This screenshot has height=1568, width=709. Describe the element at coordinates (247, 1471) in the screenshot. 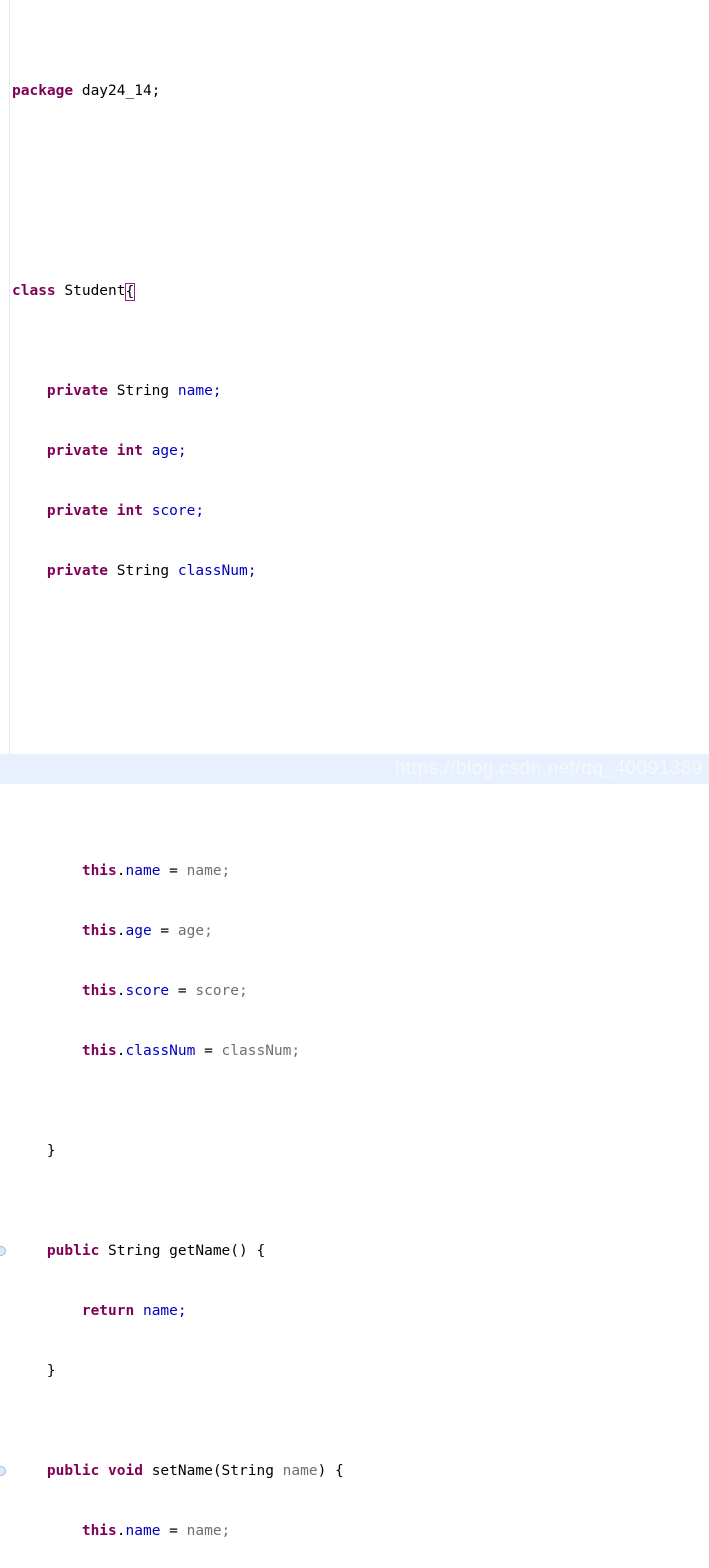

I see `param-type: String` at that location.